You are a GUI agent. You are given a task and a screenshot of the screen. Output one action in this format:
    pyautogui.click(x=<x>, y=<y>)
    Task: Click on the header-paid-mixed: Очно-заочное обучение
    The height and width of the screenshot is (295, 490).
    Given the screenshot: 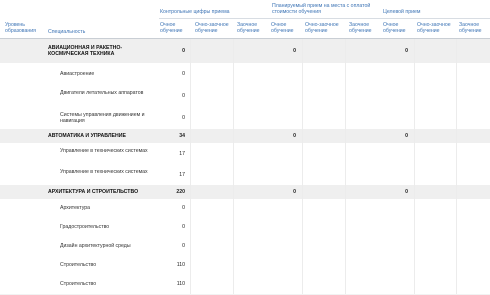 What is the action you would take?
    pyautogui.click(x=322, y=28)
    